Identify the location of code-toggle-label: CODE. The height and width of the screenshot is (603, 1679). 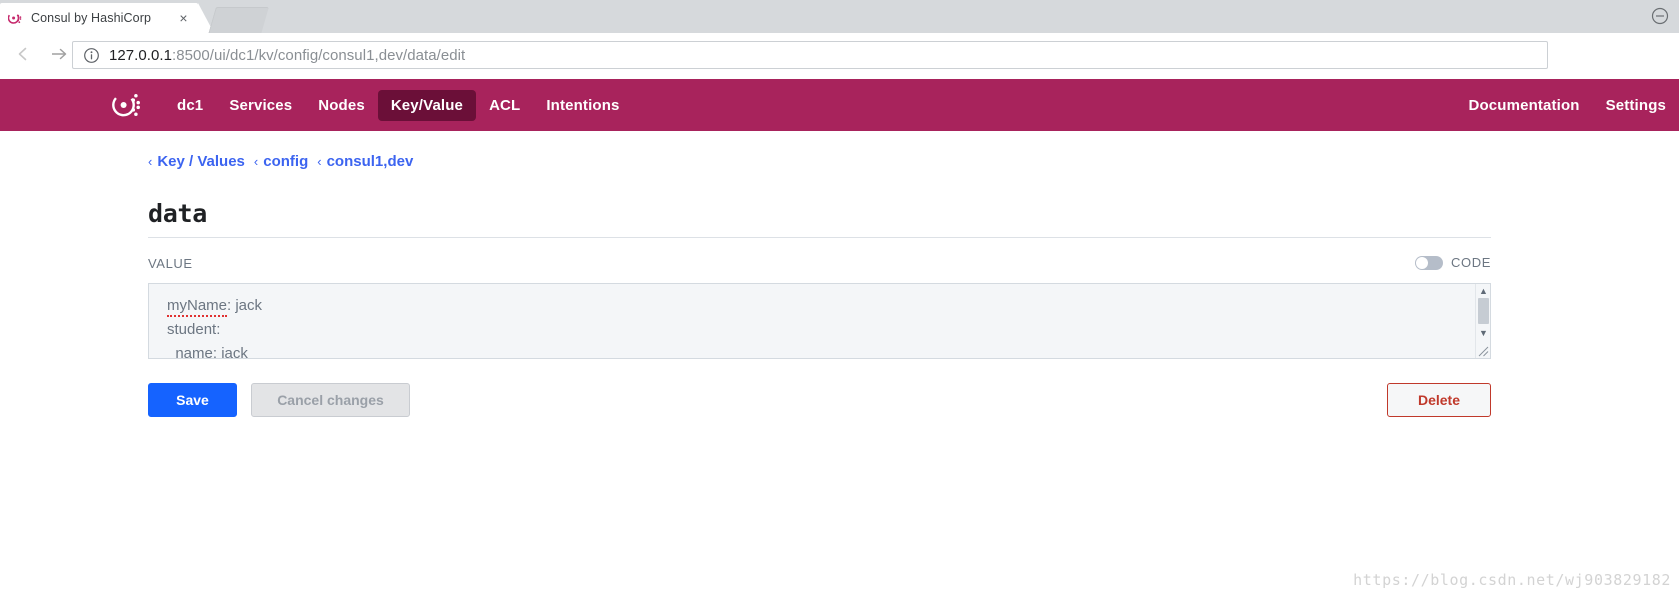
(1471, 262).